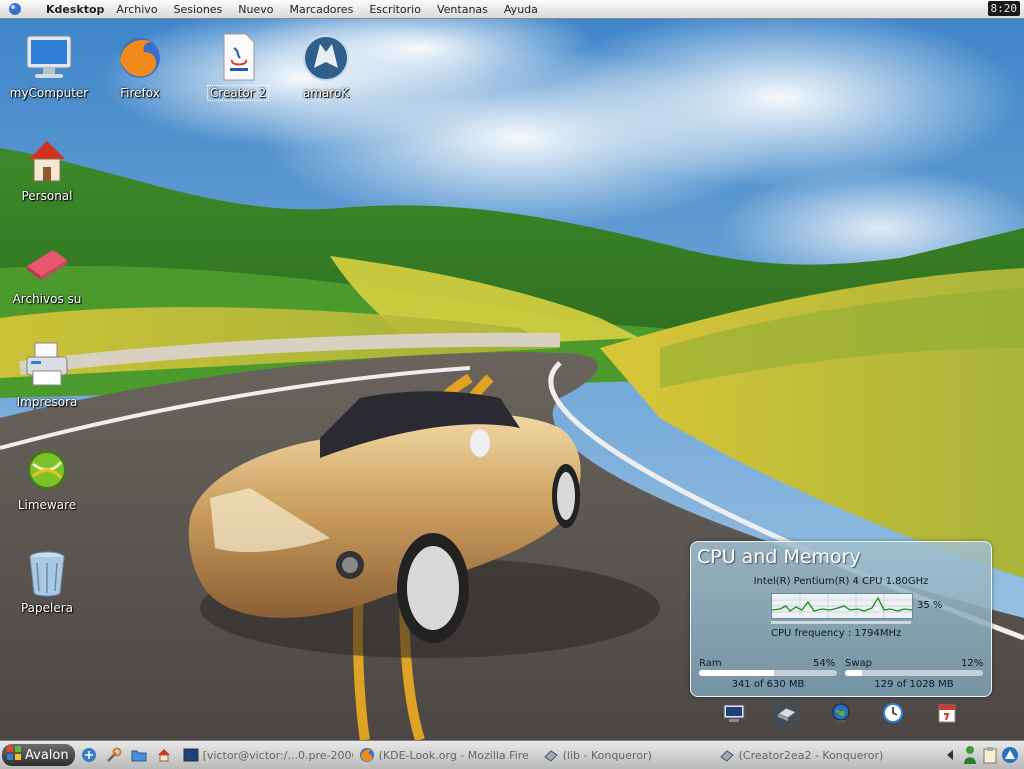  I want to click on clock-icon, so click(893, 713).